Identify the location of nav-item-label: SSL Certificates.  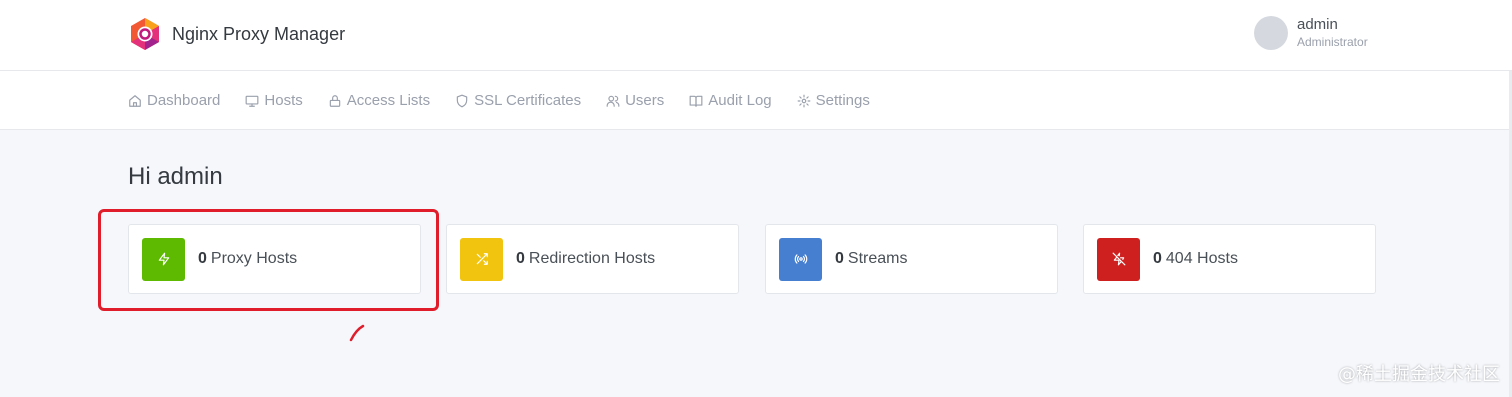
(528, 100).